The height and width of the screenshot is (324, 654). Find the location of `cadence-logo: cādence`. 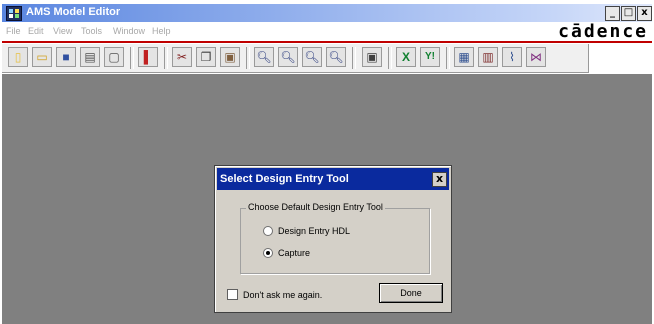

cadence-logo: cādence is located at coordinates (603, 31).